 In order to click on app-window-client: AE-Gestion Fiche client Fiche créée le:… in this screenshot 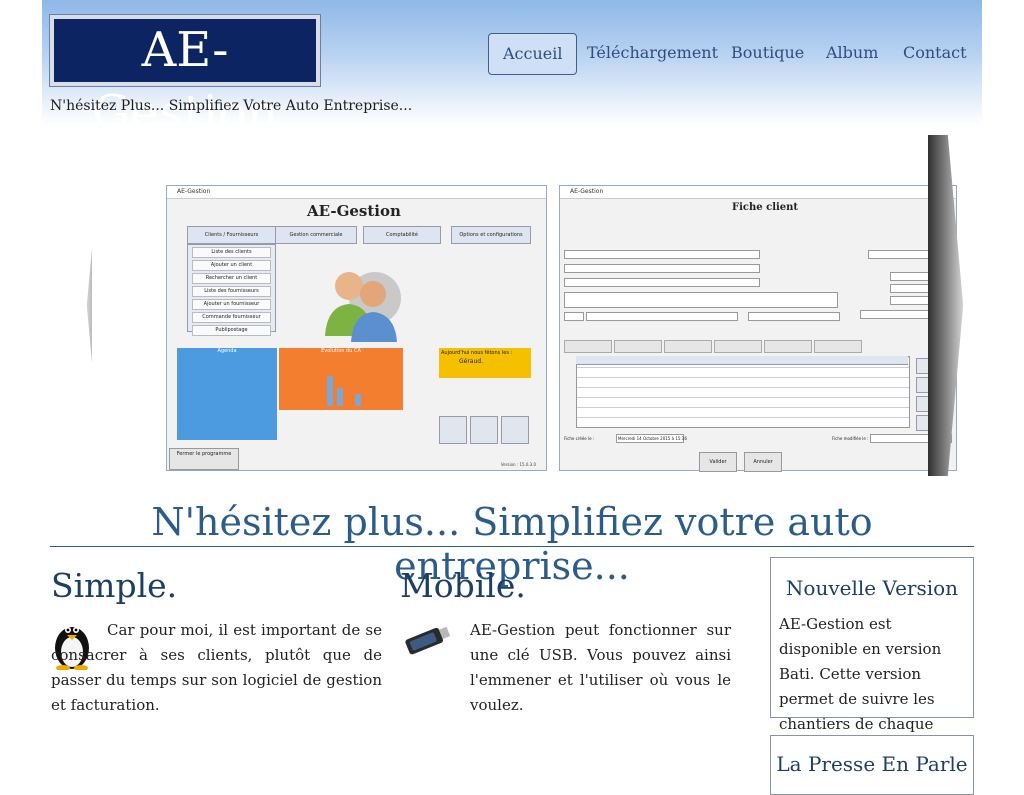, I will do `click(758, 328)`.